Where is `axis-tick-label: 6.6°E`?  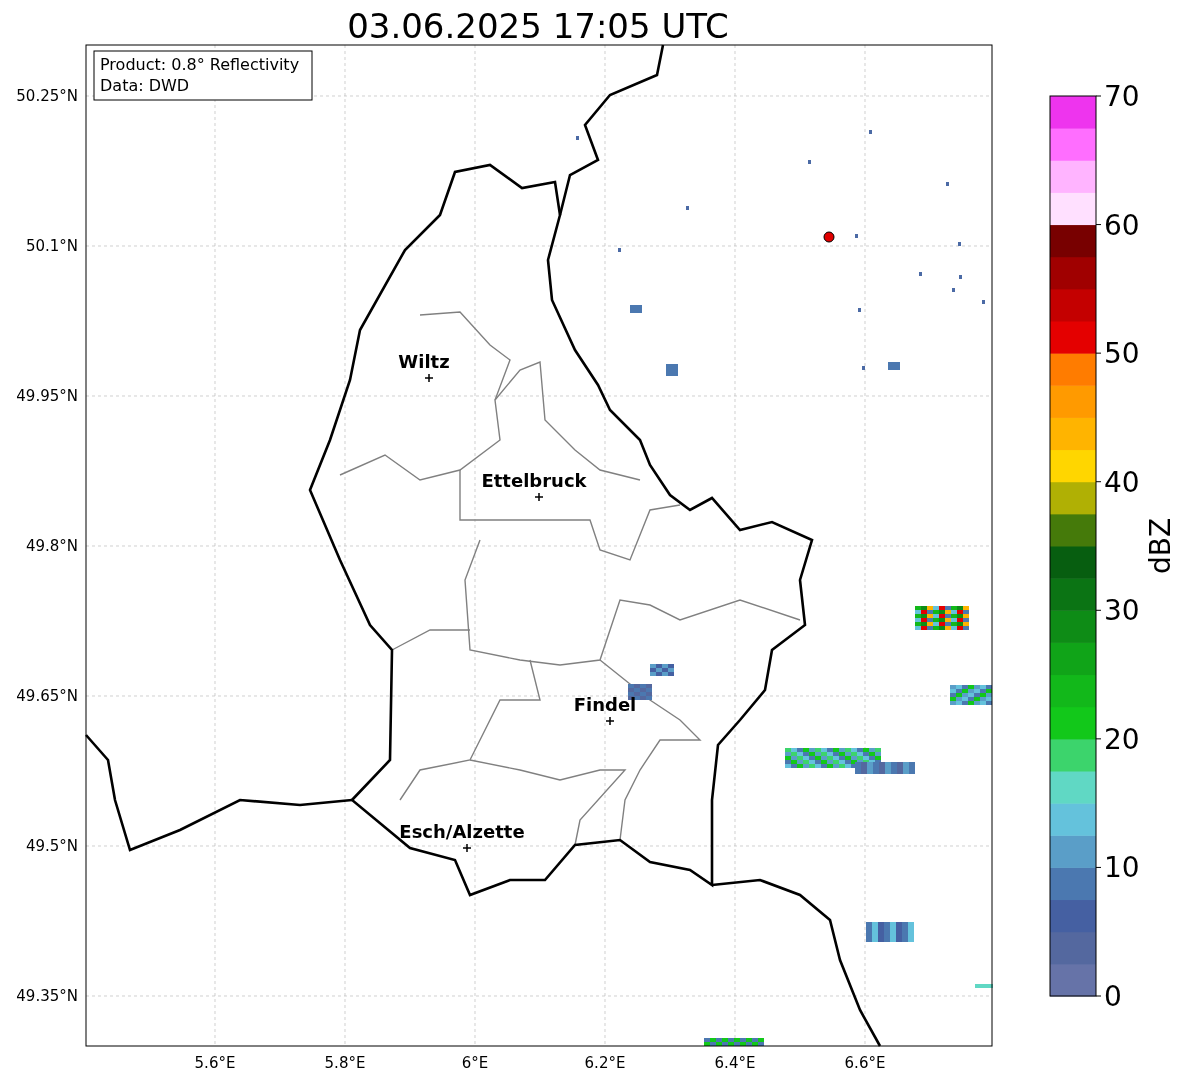
axis-tick-label: 6.6°E is located at coordinates (865, 1063).